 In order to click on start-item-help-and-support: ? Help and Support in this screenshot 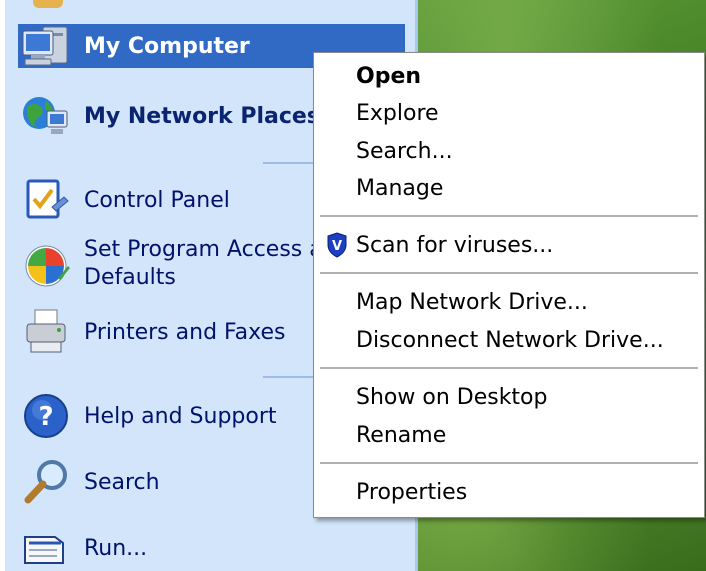, I will do `click(148, 416)`.